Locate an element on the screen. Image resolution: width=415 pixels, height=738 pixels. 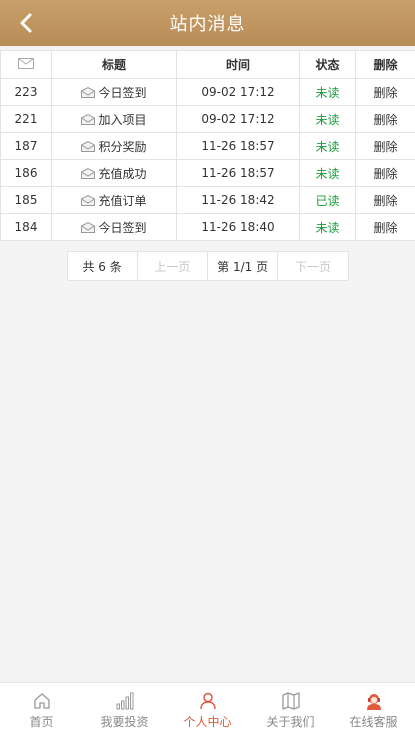
pager-total: 共 6 条 is located at coordinates (103, 266).